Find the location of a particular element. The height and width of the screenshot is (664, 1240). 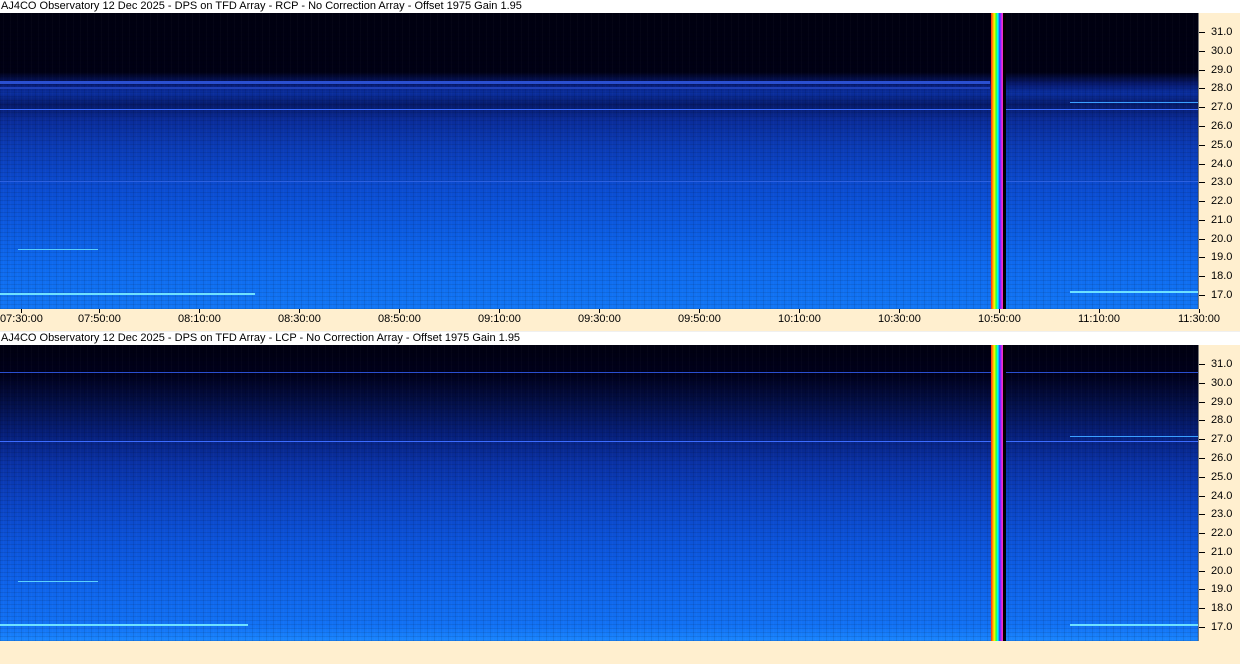

rcp-freq-label: 29.0 is located at coordinates (1222, 70).